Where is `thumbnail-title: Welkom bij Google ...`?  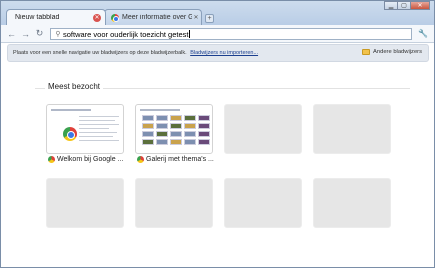 thumbnail-title: Welkom bij Google ... is located at coordinates (90, 159).